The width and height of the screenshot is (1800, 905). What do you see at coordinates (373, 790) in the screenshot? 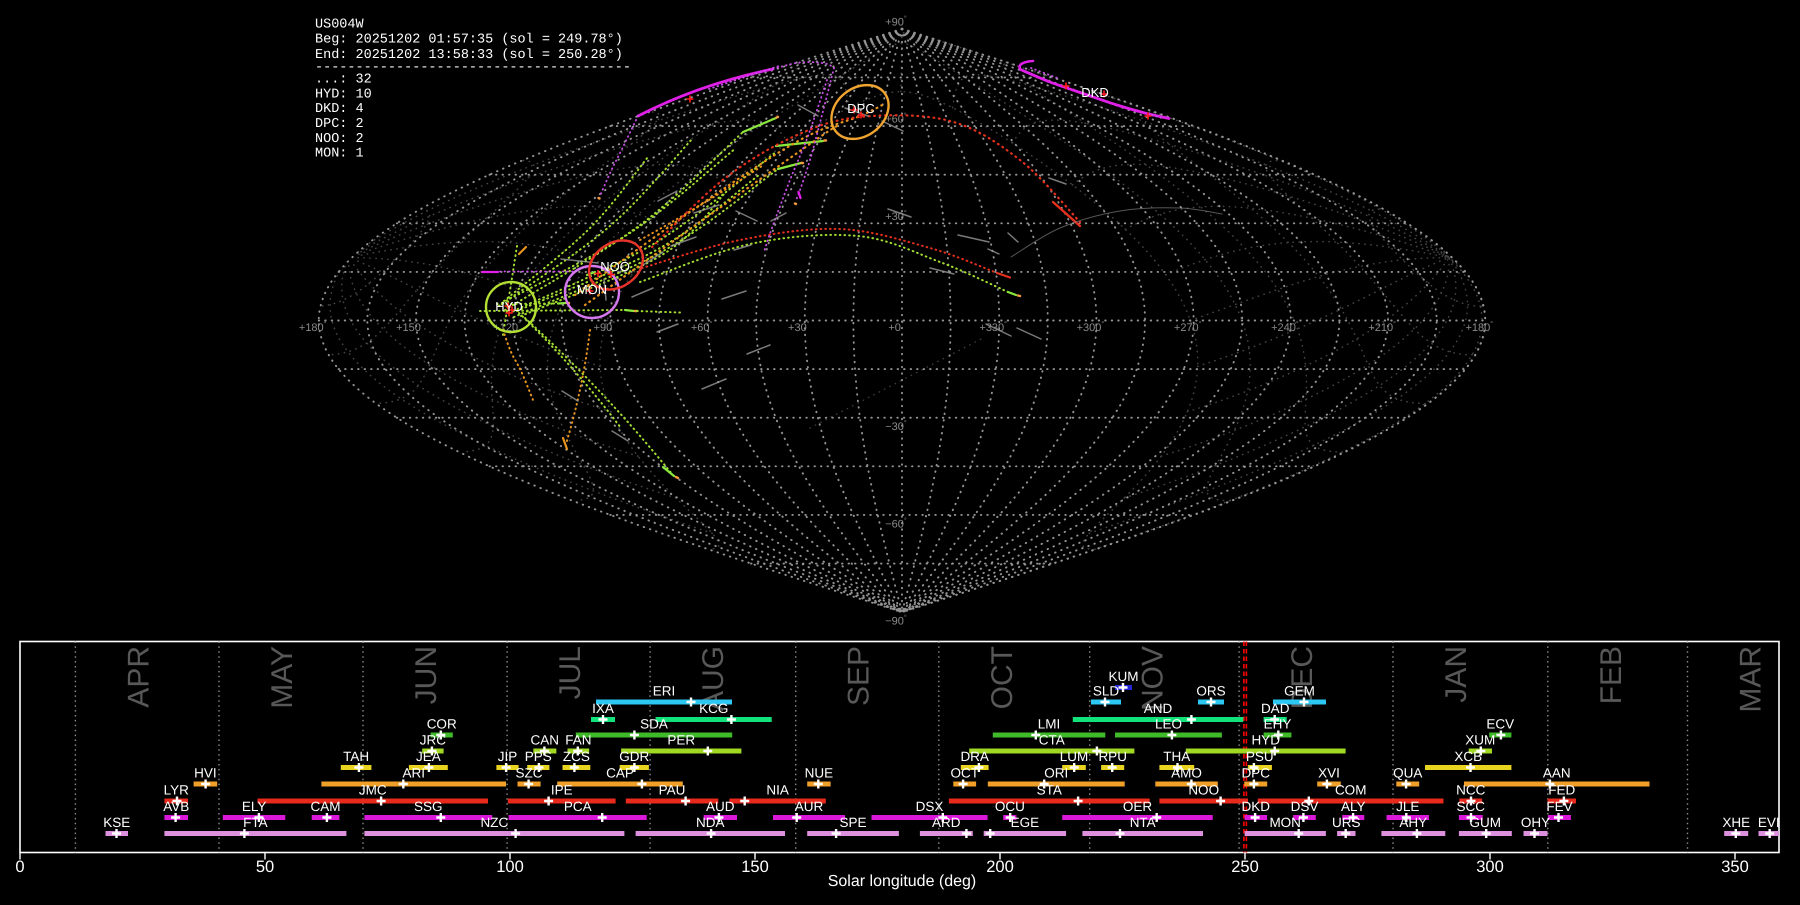
I see `svg-text: JMC` at bounding box center [373, 790].